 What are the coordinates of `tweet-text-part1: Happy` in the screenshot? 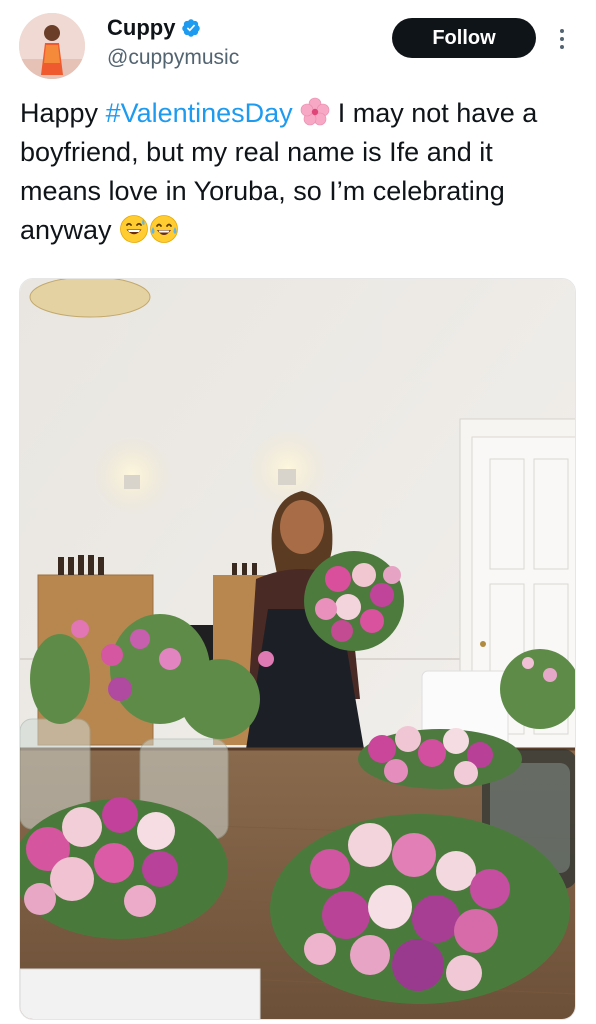 It's located at (63, 113).